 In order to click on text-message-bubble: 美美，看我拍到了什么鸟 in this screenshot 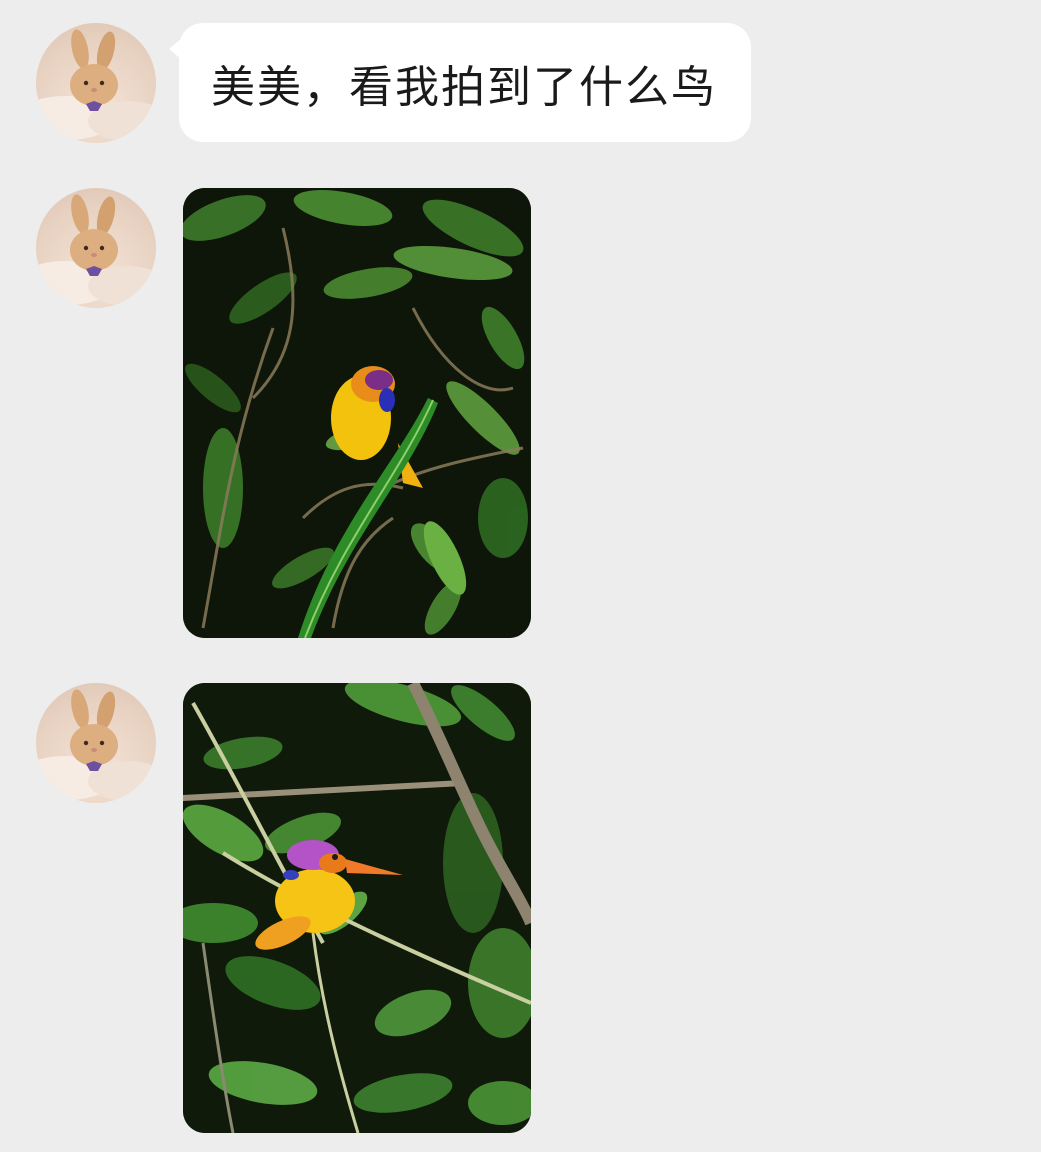, I will do `click(460, 82)`.